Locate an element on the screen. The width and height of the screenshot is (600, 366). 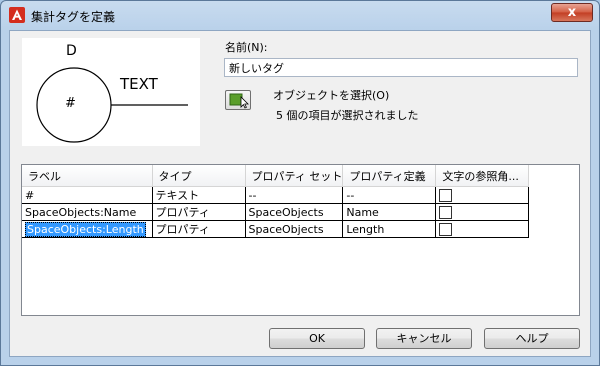
cell-label: SpaceObjects:Name is located at coordinates (87, 212).